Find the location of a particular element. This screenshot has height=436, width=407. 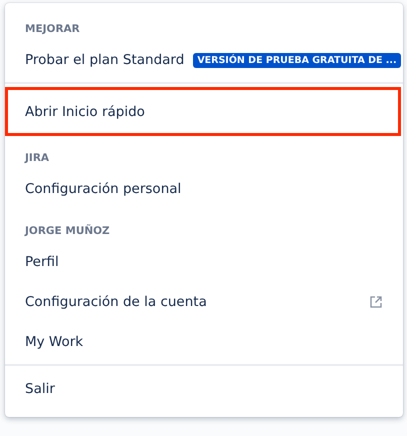

menu-item-label: Abrir Inicio rápido is located at coordinates (85, 112).